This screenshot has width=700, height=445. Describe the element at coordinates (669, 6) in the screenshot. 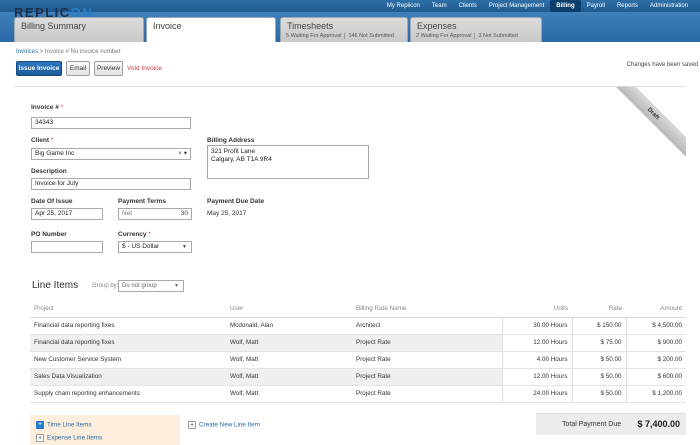

I see `nav-item-administration: Administration` at that location.